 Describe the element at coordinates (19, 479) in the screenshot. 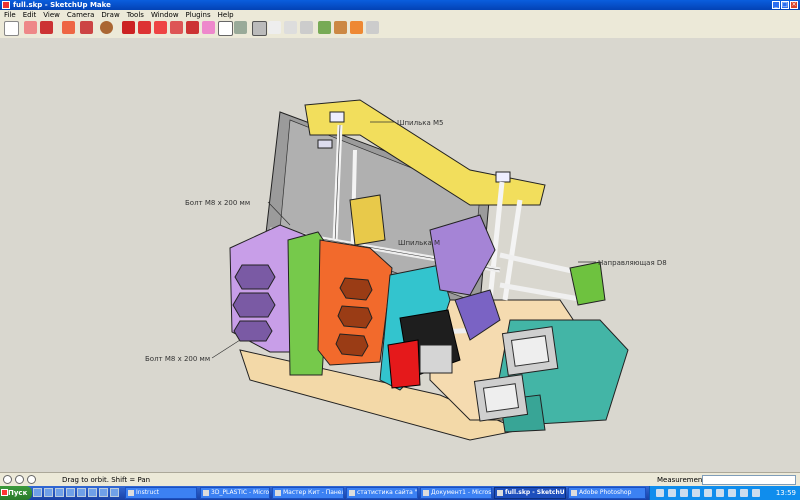

I see `credits-icon` at that location.